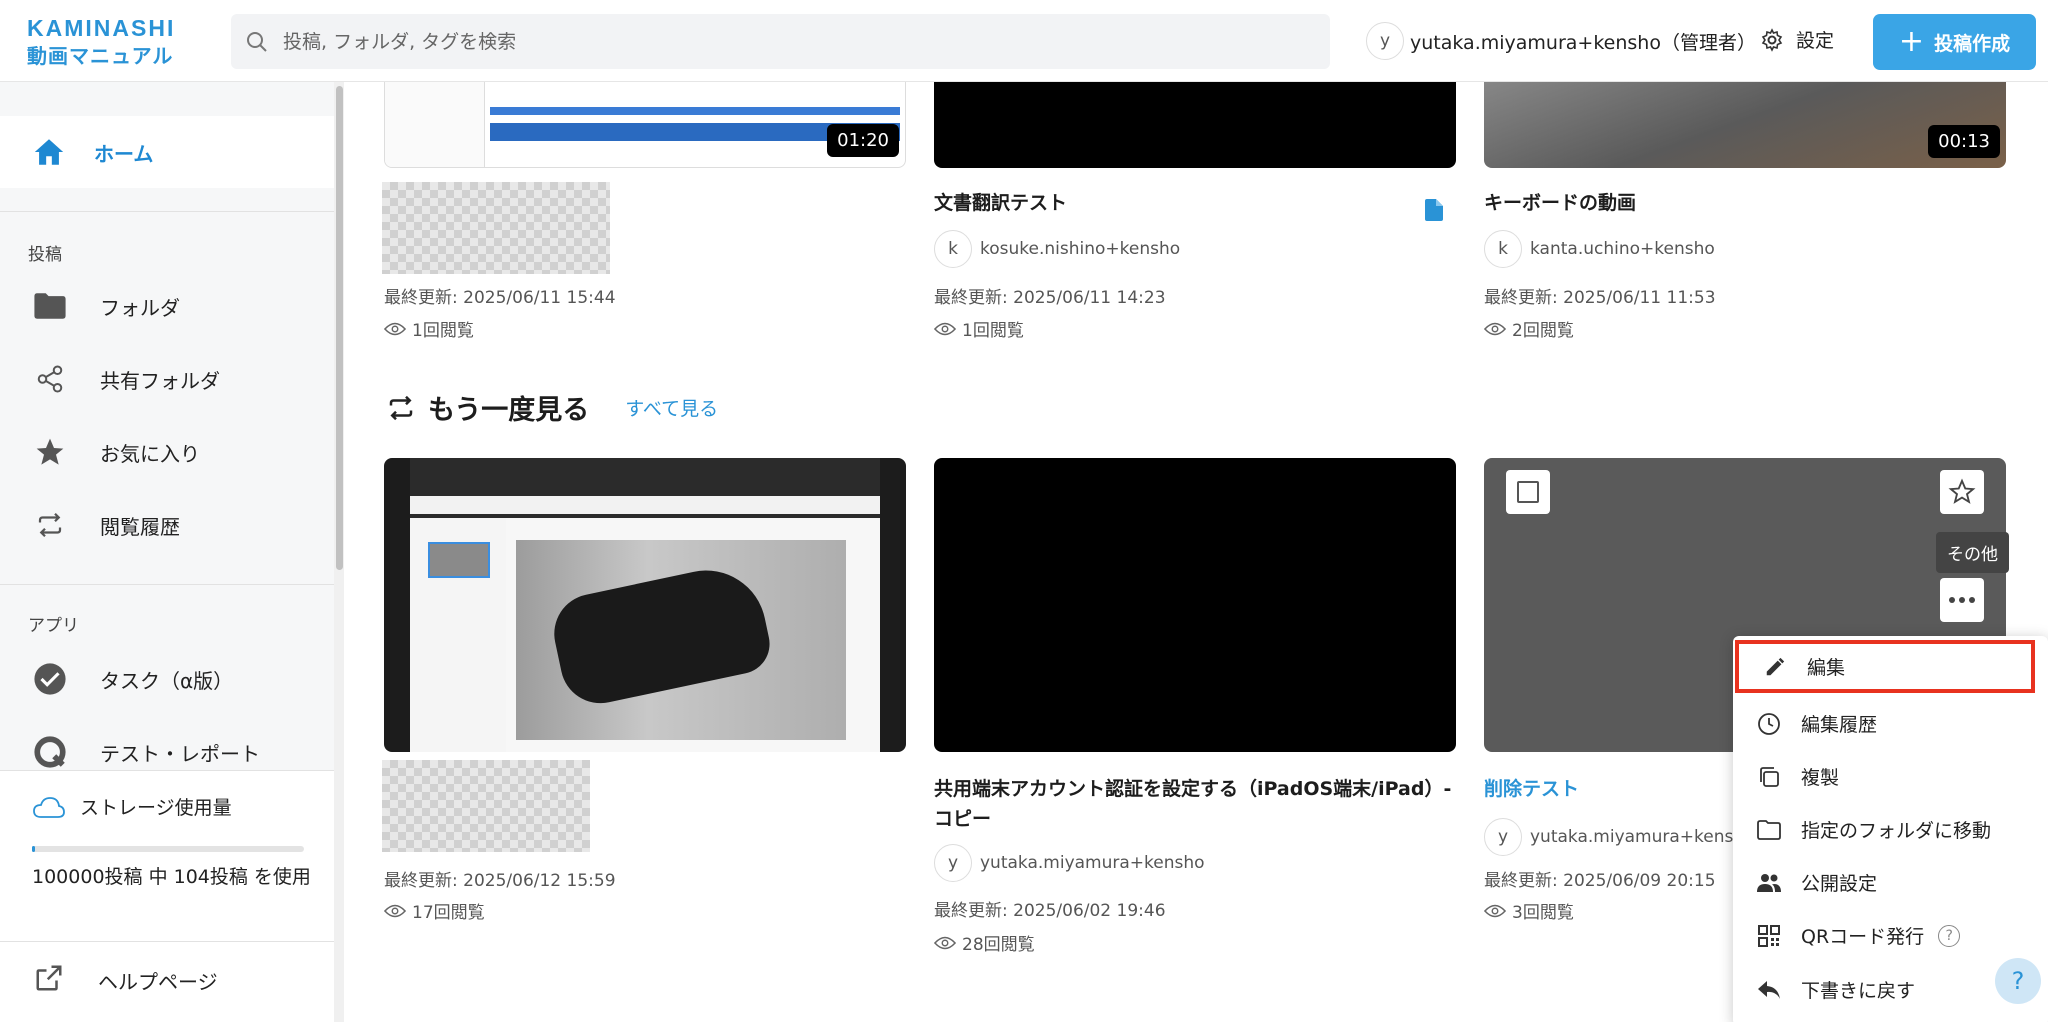 The image size is (2048, 1022). What do you see at coordinates (1826, 668) in the screenshot?
I see `menu-item-label: 編集` at bounding box center [1826, 668].